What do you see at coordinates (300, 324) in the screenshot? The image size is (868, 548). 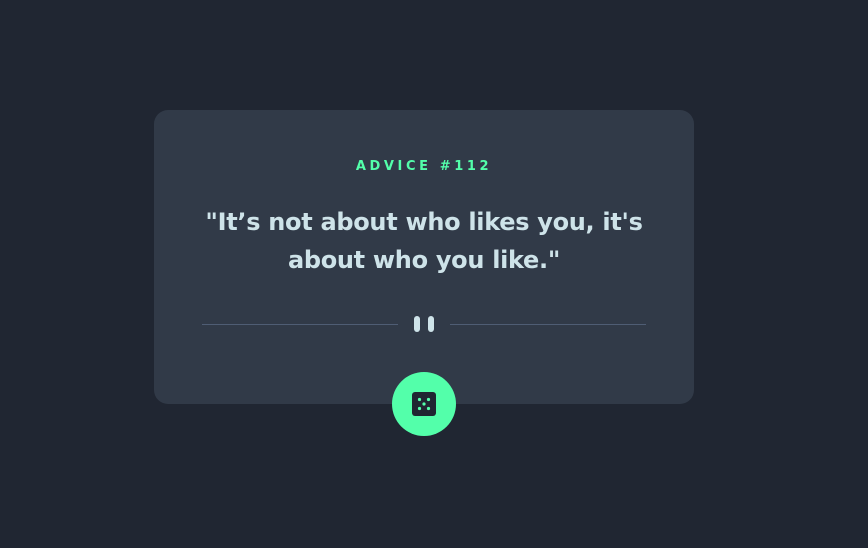 I see `divider-line-left` at bounding box center [300, 324].